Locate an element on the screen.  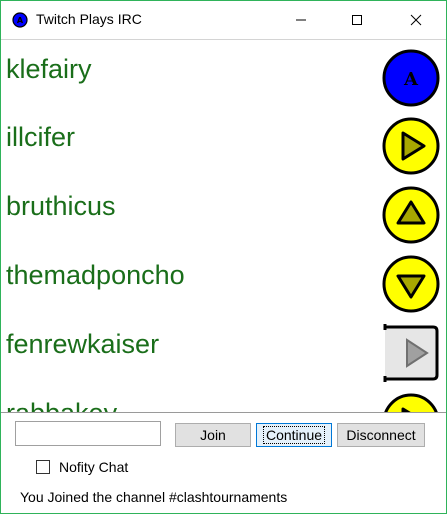
app-icon: A is located at coordinates (20, 22).